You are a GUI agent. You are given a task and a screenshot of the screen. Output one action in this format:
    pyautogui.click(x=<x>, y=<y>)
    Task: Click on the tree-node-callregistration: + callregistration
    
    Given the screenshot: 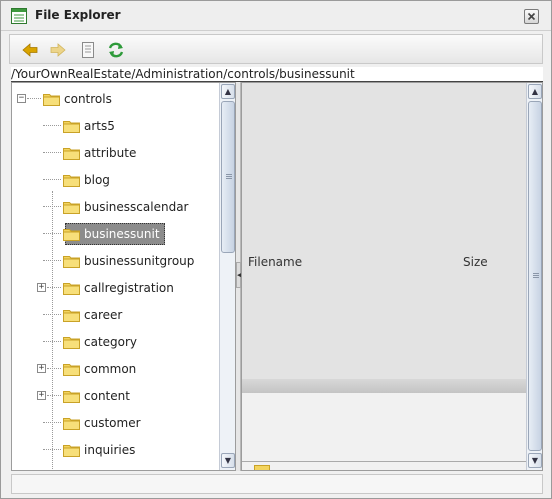 What is the action you would take?
    pyautogui.click(x=115, y=288)
    